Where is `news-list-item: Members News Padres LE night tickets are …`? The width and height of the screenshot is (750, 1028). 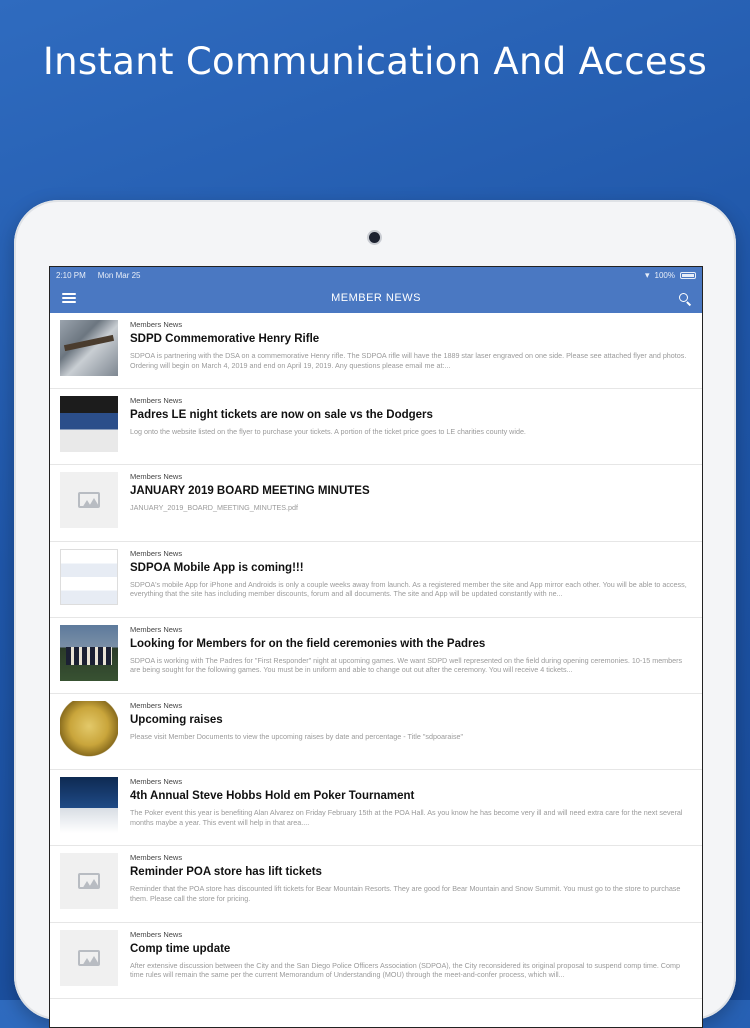 news-list-item: Members News Padres LE night tickets are … is located at coordinates (376, 427).